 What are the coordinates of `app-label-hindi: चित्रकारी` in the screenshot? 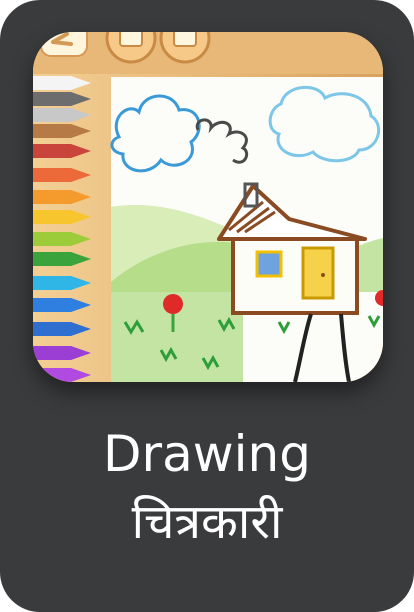 It's located at (207, 522).